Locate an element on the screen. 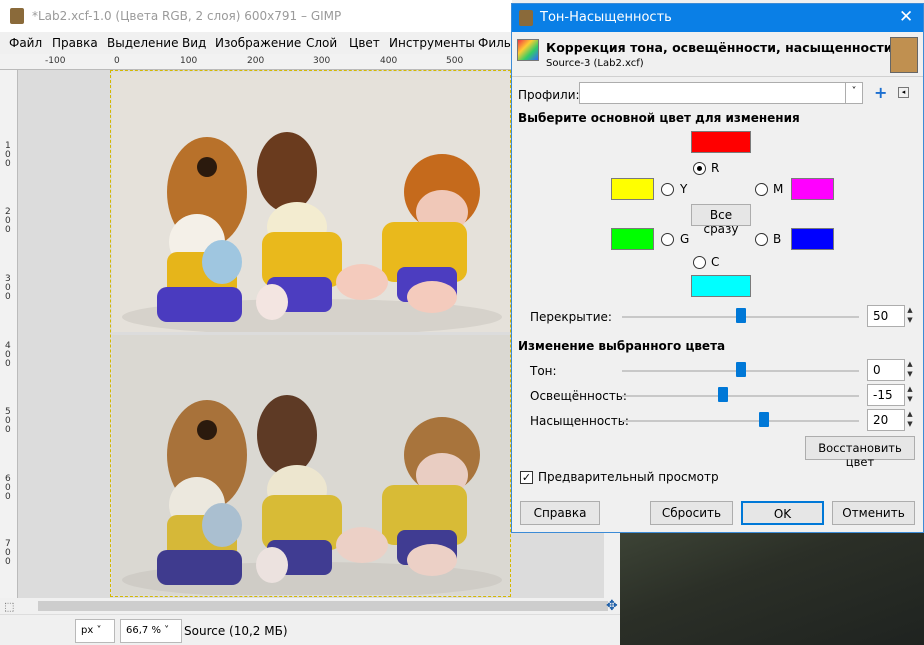 The width and height of the screenshot is (924, 645). scrollbar-thumb is located at coordinates (323, 606).